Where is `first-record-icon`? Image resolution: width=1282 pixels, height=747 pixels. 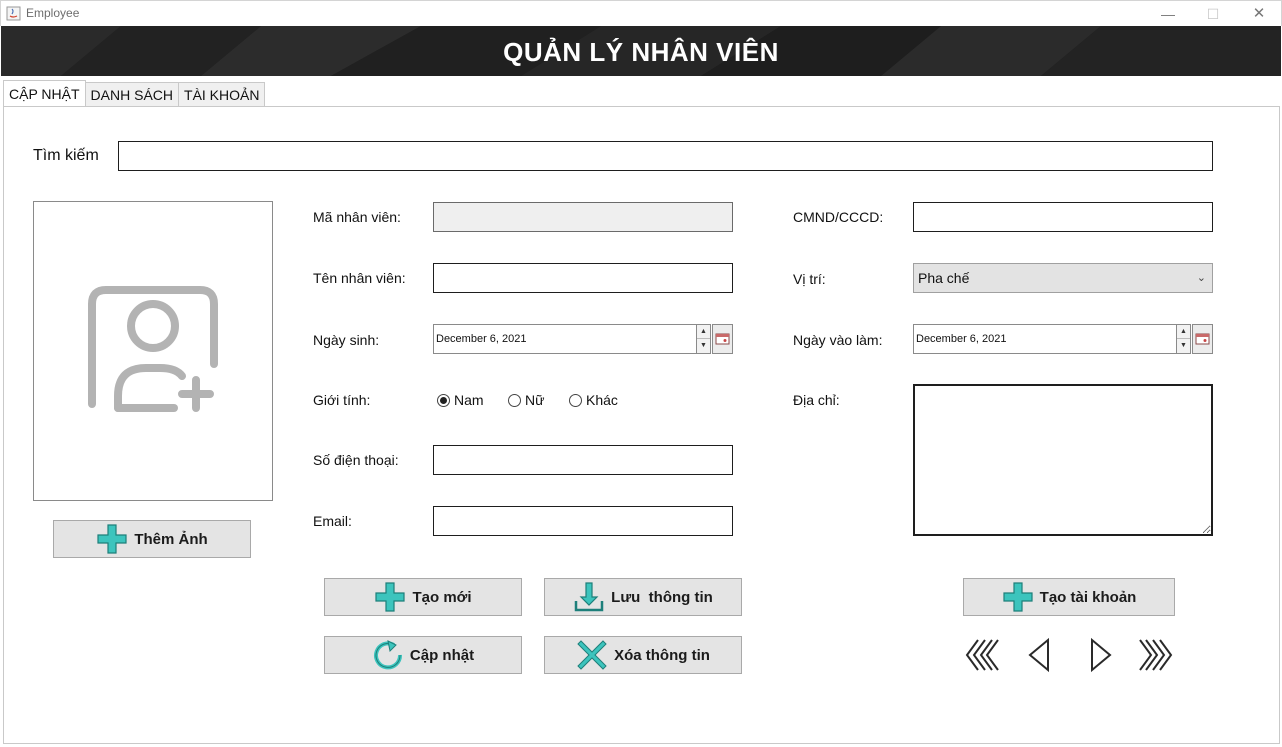 first-record-icon is located at coordinates (982, 655).